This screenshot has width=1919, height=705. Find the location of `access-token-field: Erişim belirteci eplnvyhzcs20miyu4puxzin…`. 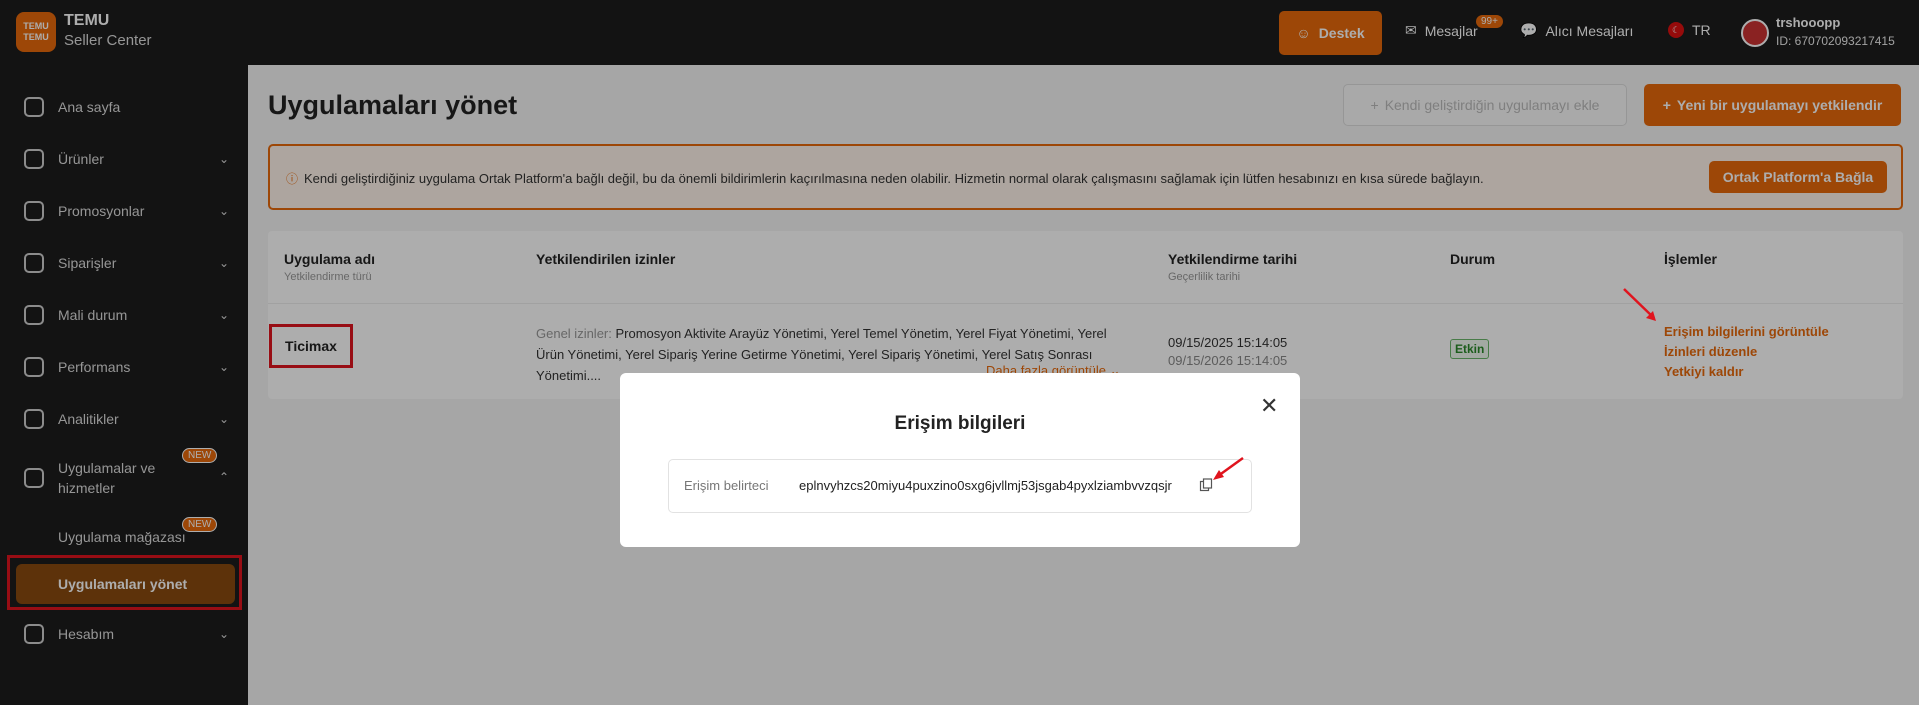

access-token-field: Erişim belirteci eplnvyhzcs20miyu4puxzin… is located at coordinates (960, 486).